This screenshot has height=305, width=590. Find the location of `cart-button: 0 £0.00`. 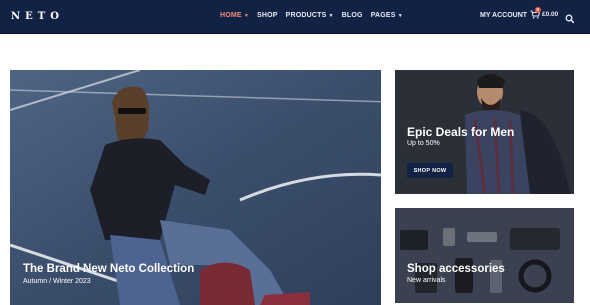

cart-button: 0 £0.00 is located at coordinates (544, 13).